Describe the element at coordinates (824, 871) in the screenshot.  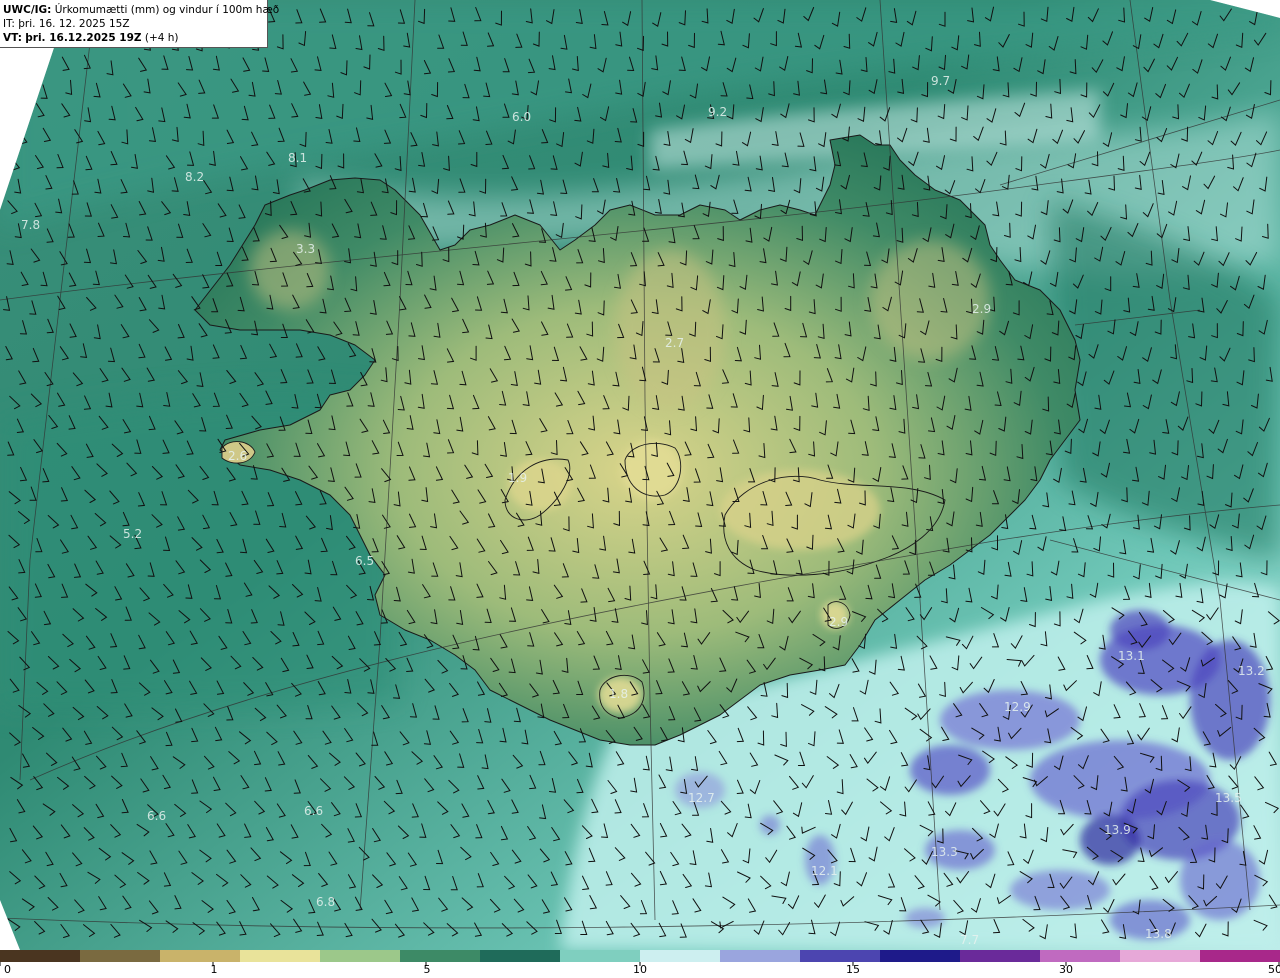
I see `point-label: 12.1` at that location.